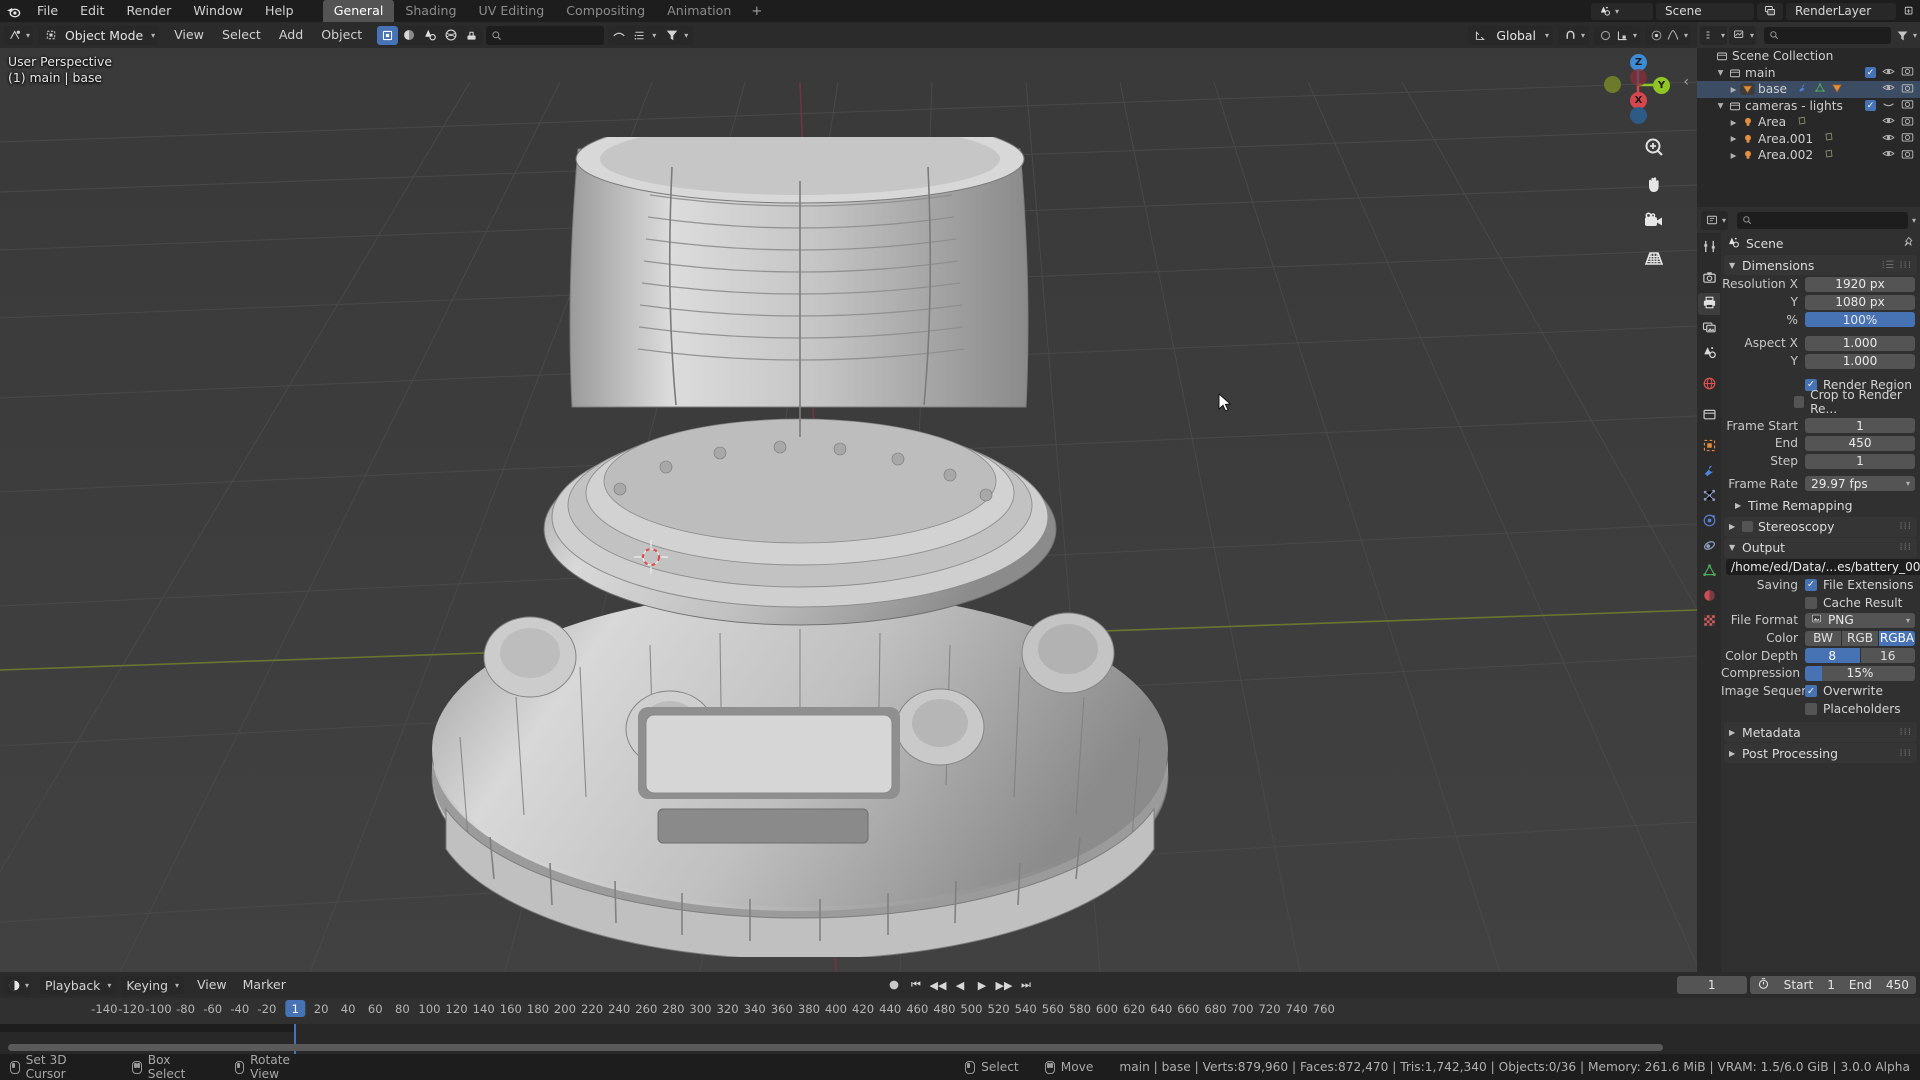 The width and height of the screenshot is (1920, 1080). What do you see at coordinates (1811, 584) in the screenshot?
I see `file-extensions-checkbox: ✓` at bounding box center [1811, 584].